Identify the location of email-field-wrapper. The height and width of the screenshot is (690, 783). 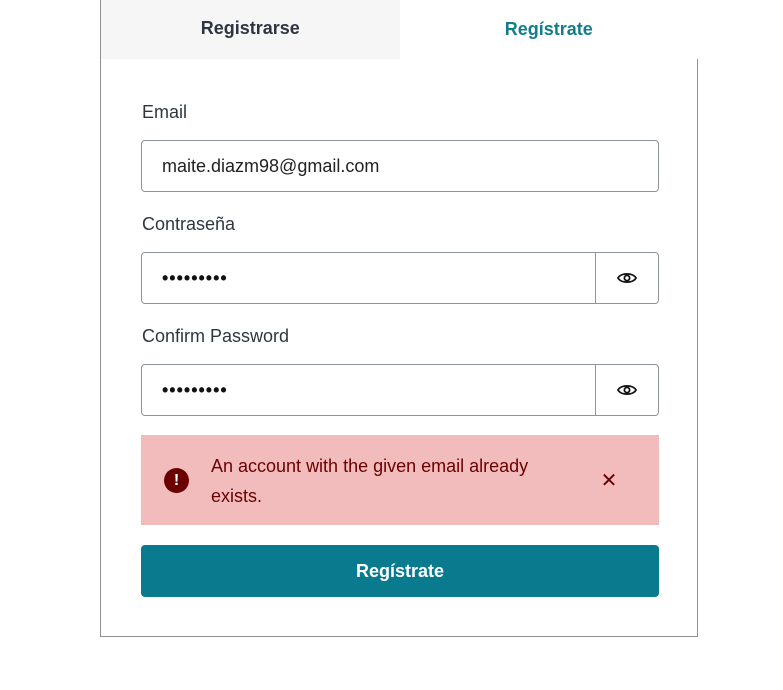
(400, 166).